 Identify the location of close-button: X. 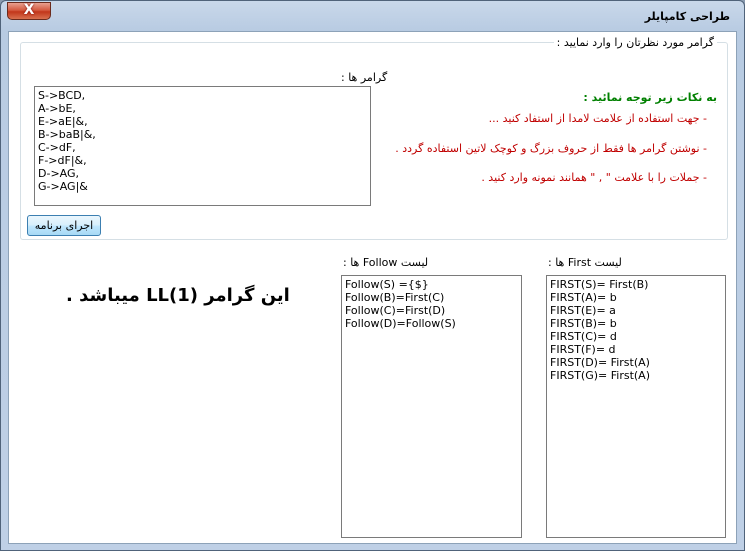
(29, 11).